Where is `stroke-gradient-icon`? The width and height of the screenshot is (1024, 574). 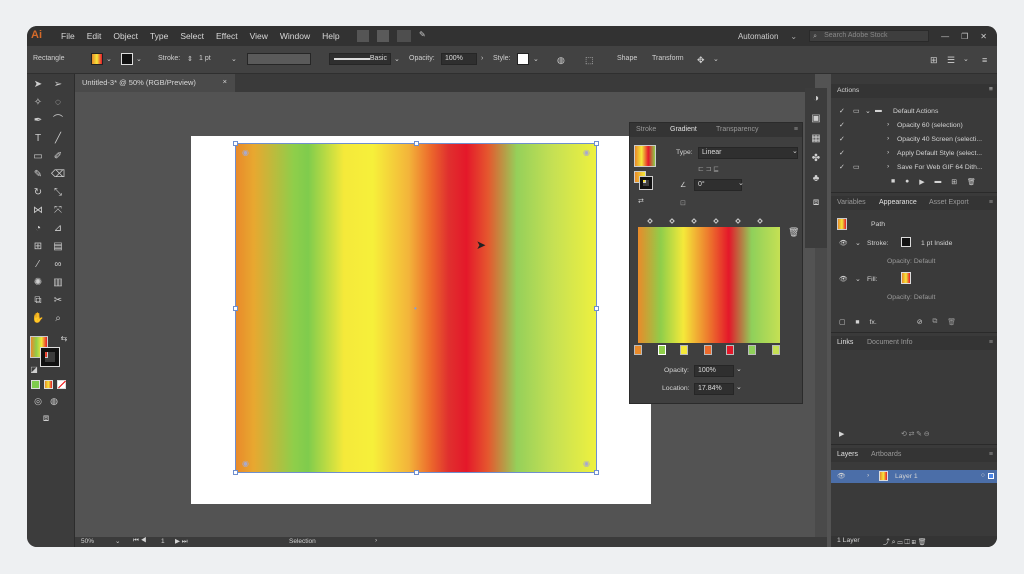
stroke-gradient-icon is located at coordinates (646, 183).